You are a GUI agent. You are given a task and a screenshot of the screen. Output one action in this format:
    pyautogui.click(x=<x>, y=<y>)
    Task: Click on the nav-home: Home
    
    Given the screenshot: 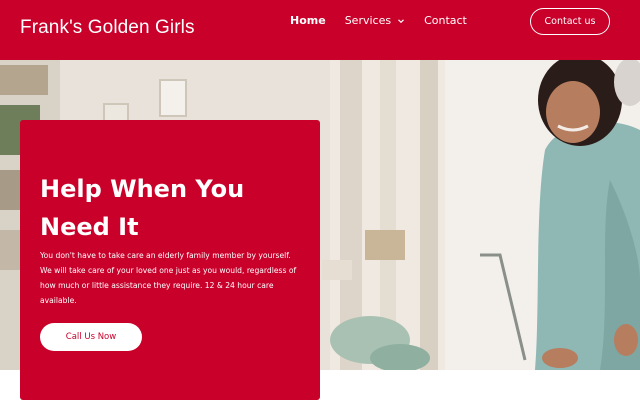 What is the action you would take?
    pyautogui.click(x=308, y=20)
    